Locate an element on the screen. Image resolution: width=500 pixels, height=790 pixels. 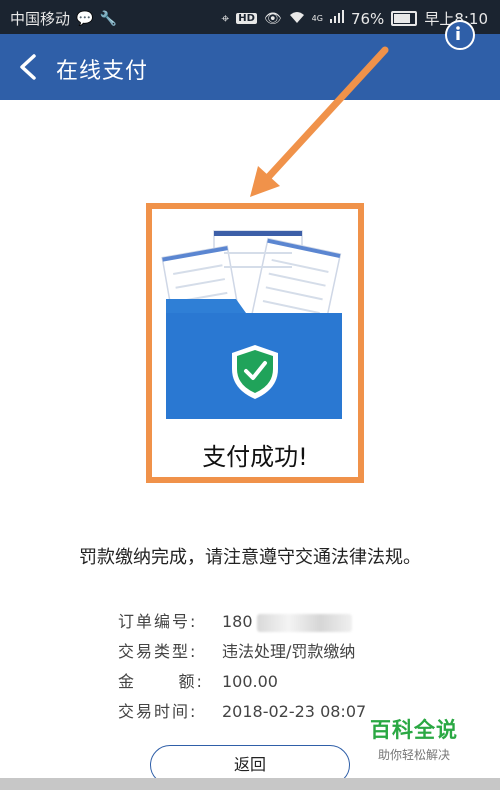
back-button is located at coordinates (29, 67).